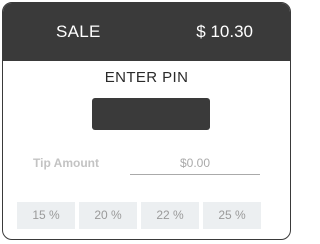  I want to click on tip-15-percent-button: 15 %, so click(46, 215).